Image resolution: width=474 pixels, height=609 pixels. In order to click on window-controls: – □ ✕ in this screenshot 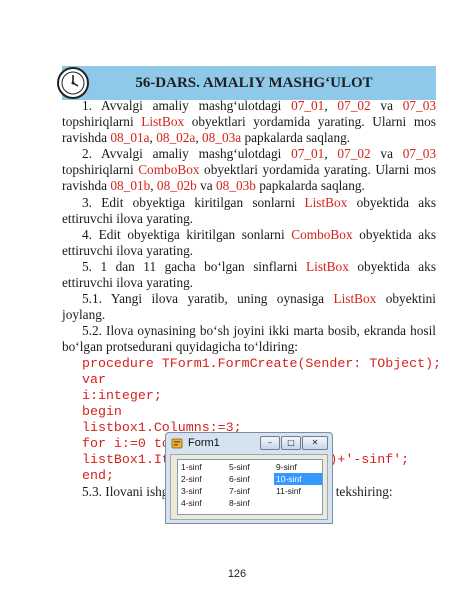, I will do `click(294, 443)`.